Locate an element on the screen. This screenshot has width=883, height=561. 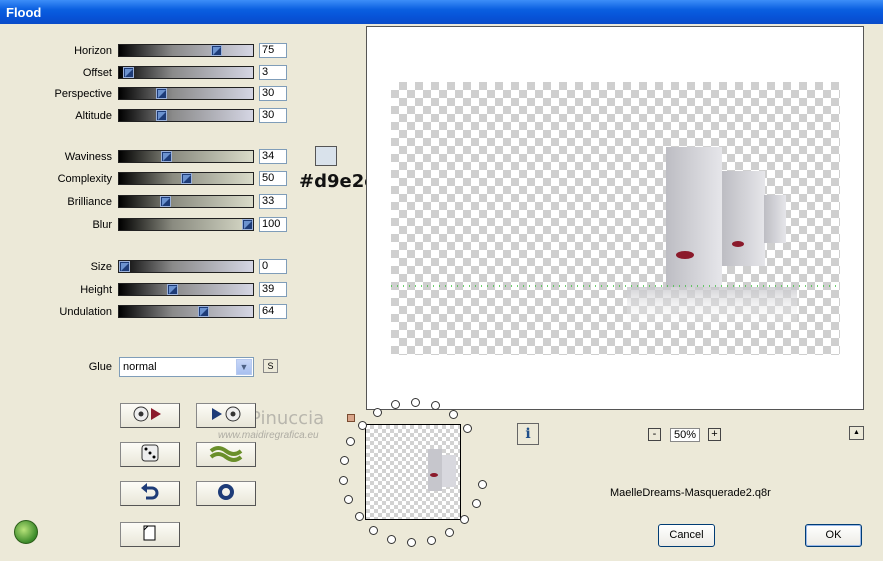
info-button: i is located at coordinates (528, 434).